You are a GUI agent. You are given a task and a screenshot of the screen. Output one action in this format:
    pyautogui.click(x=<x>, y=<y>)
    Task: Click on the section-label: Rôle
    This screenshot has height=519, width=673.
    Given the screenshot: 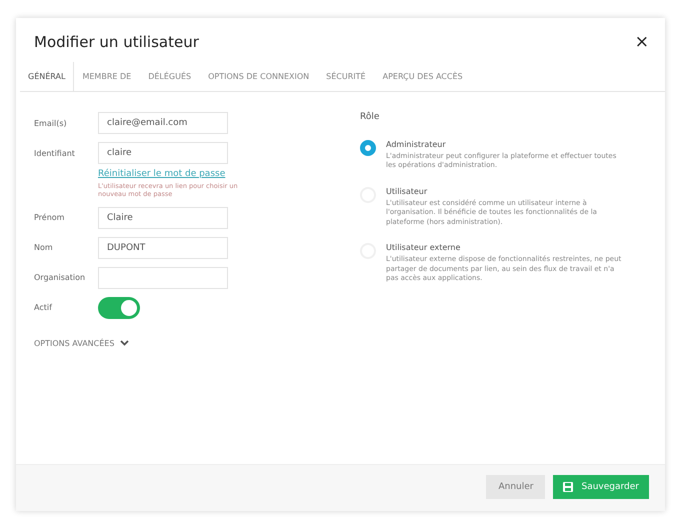 What is the action you would take?
    pyautogui.click(x=370, y=117)
    